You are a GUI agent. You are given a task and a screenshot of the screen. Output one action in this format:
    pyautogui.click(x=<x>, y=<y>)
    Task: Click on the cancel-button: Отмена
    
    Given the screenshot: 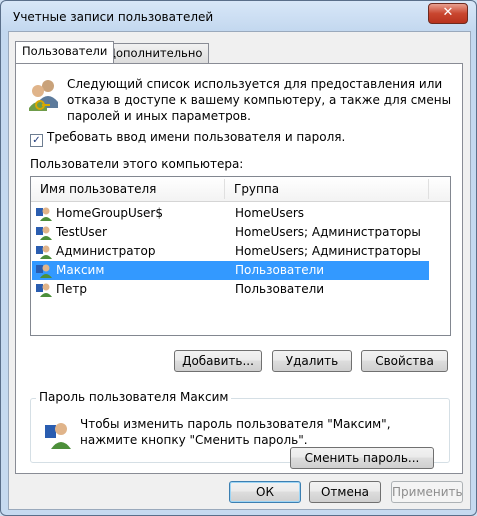 What is the action you would take?
    pyautogui.click(x=345, y=492)
    